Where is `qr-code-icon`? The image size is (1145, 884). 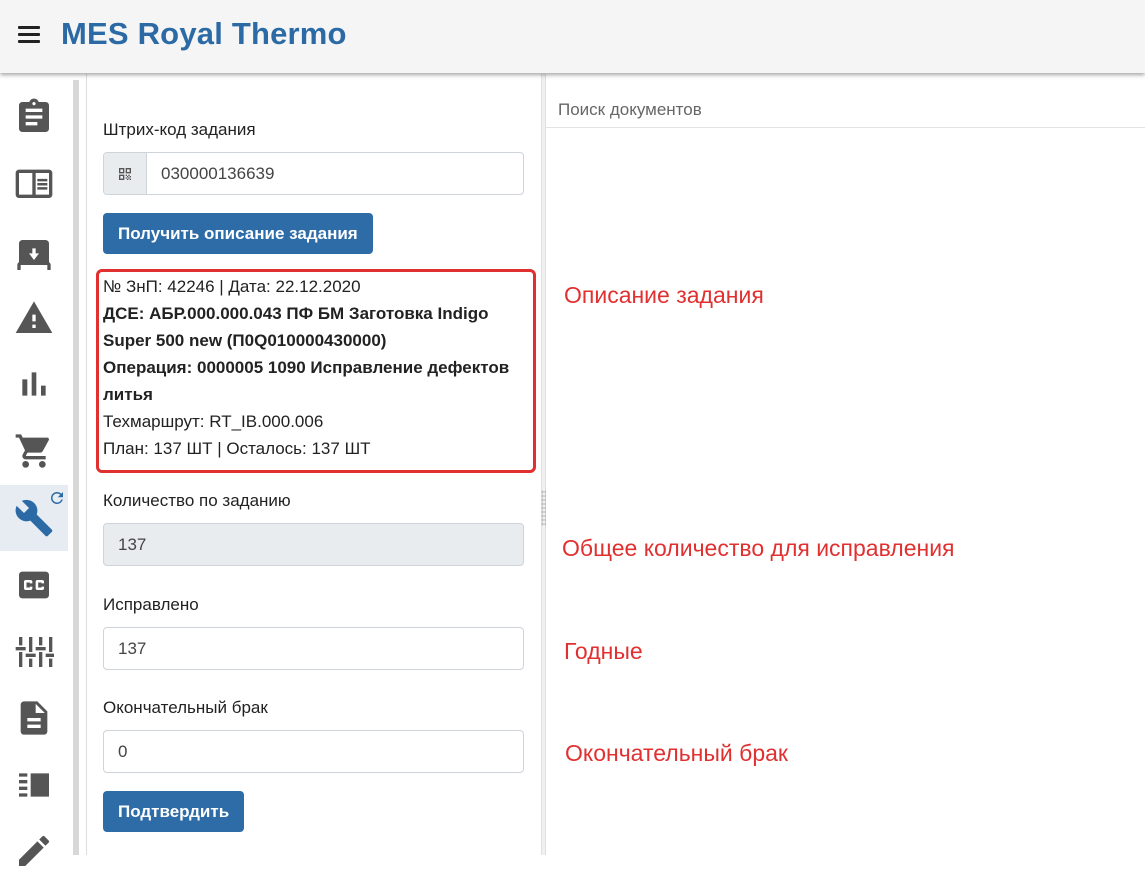 qr-code-icon is located at coordinates (125, 173).